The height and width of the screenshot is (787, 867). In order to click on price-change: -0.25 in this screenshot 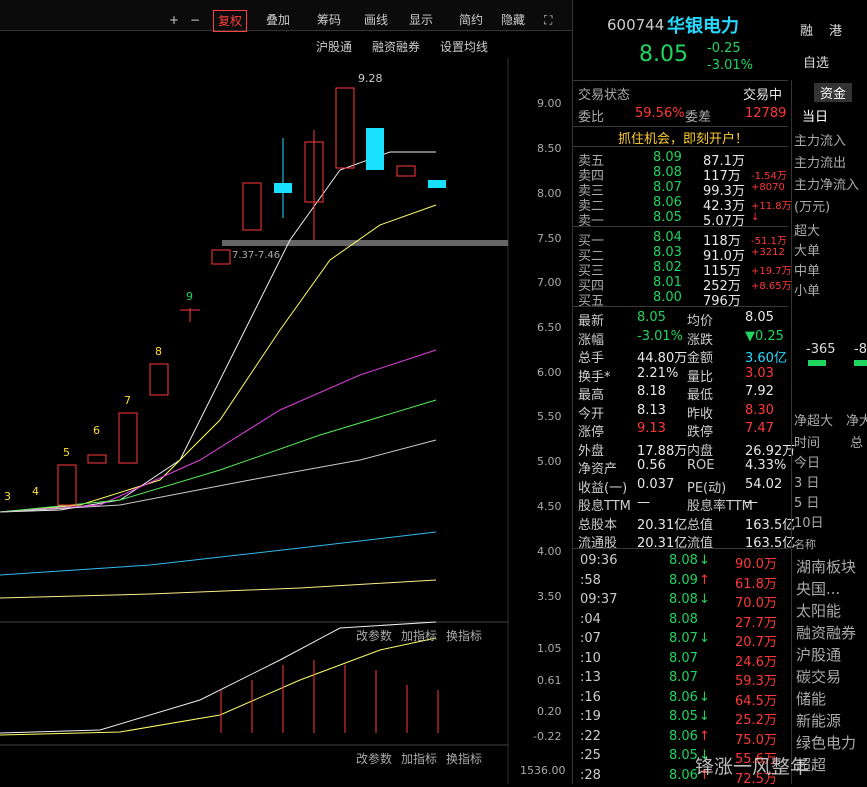, I will do `click(724, 48)`.